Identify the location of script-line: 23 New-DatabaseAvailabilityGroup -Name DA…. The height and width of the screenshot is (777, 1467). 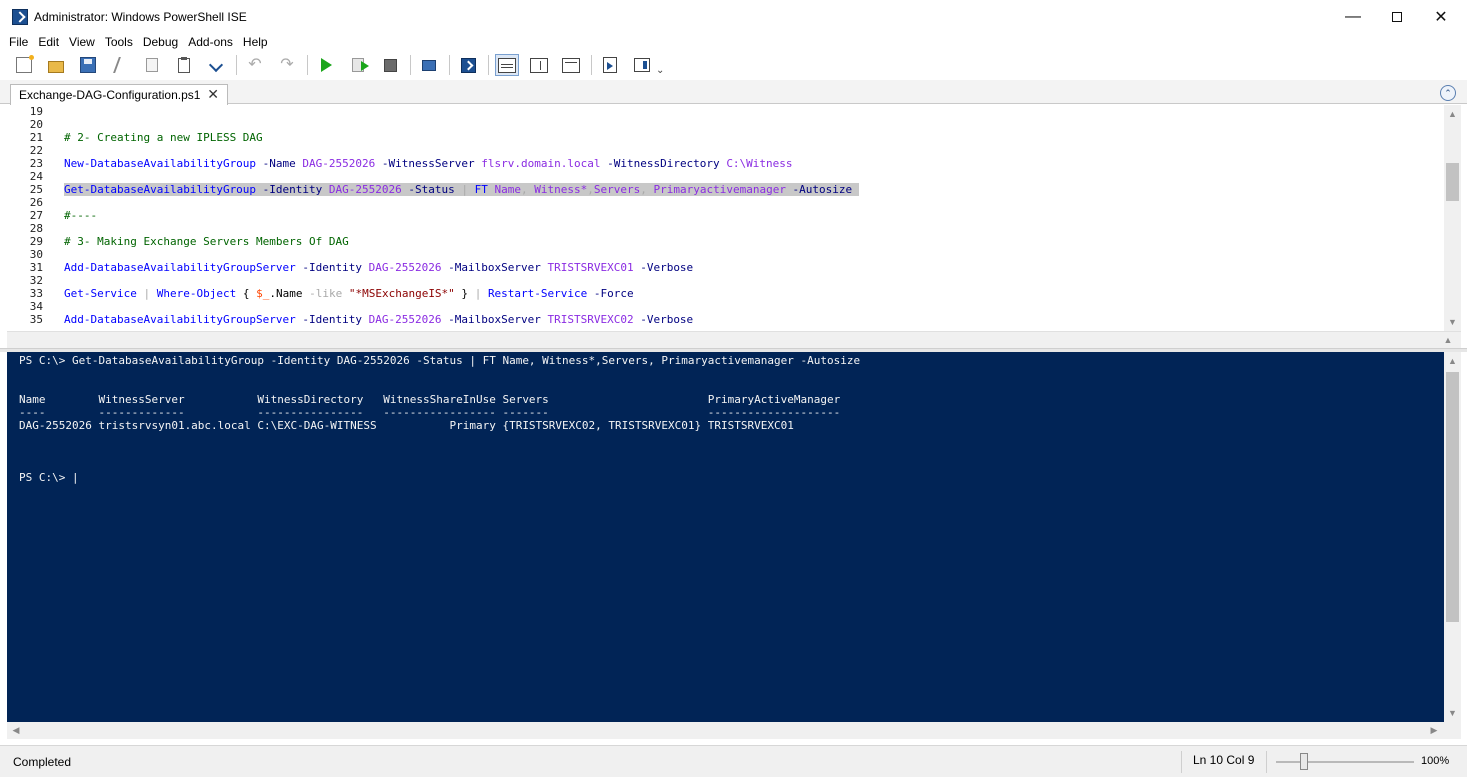
(725, 163).